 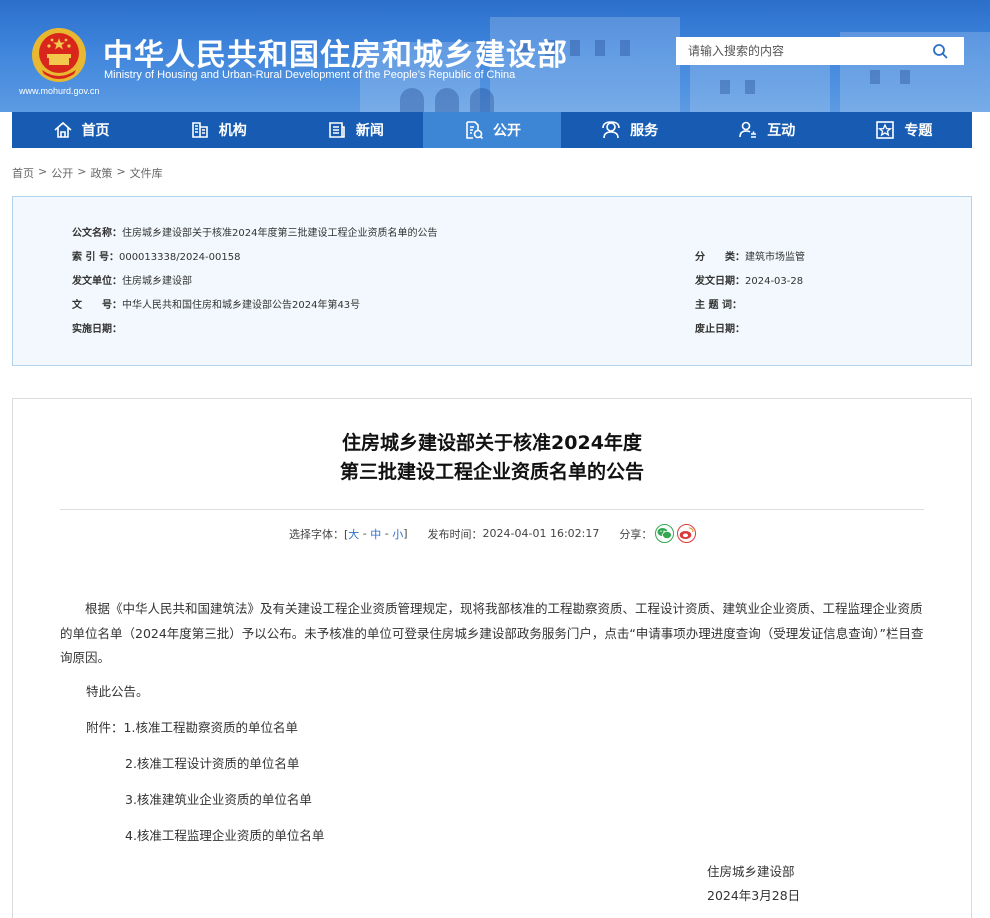 I want to click on nav-item-service: 服务, so click(x=629, y=130).